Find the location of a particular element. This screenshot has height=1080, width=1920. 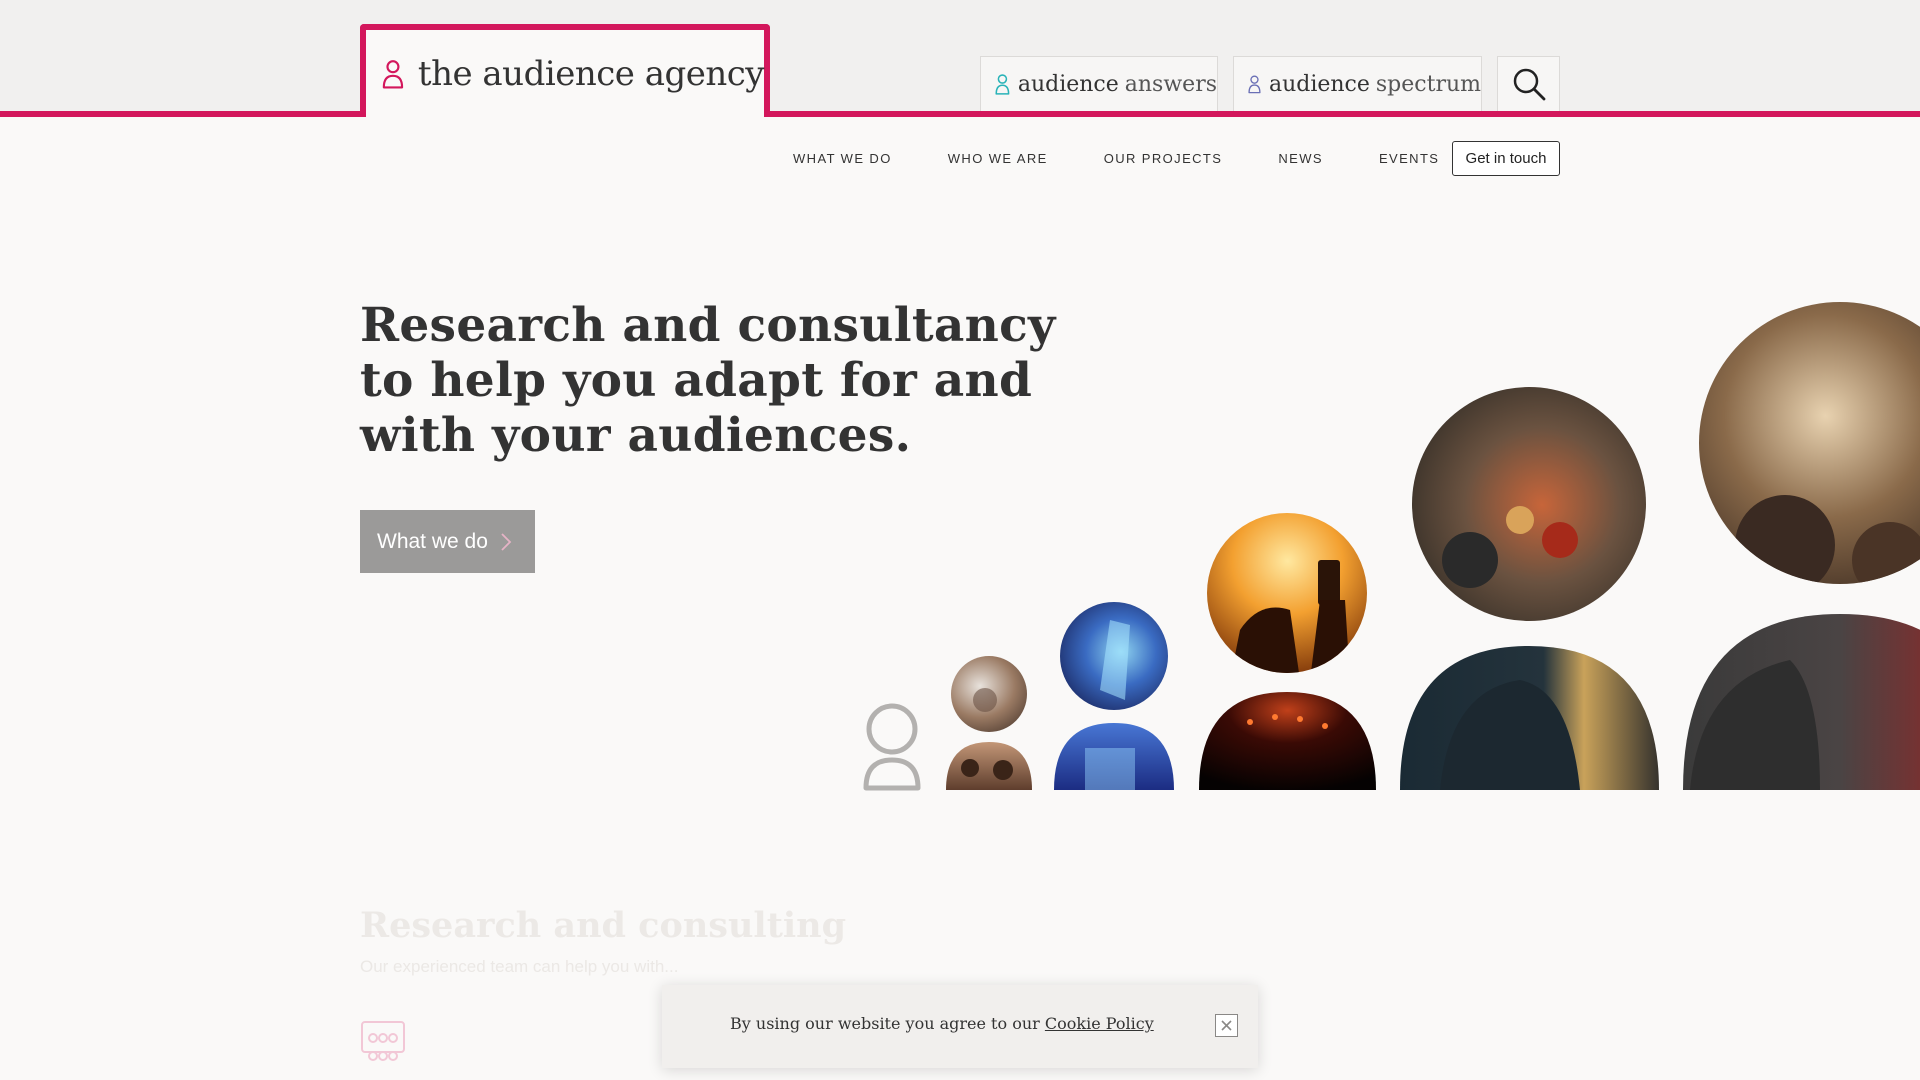

nav-item-our-projects: OUR PROJECTS is located at coordinates (1163, 158).